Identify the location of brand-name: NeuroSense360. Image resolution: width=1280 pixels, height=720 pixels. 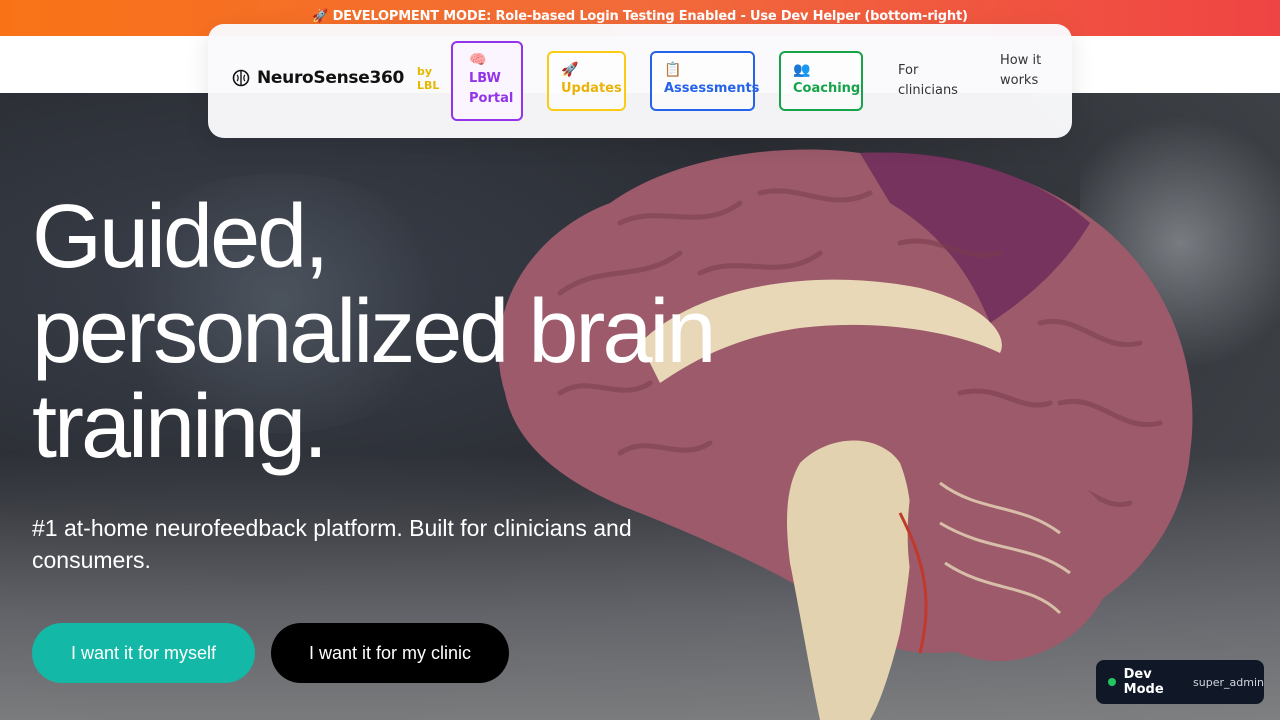
(331, 78).